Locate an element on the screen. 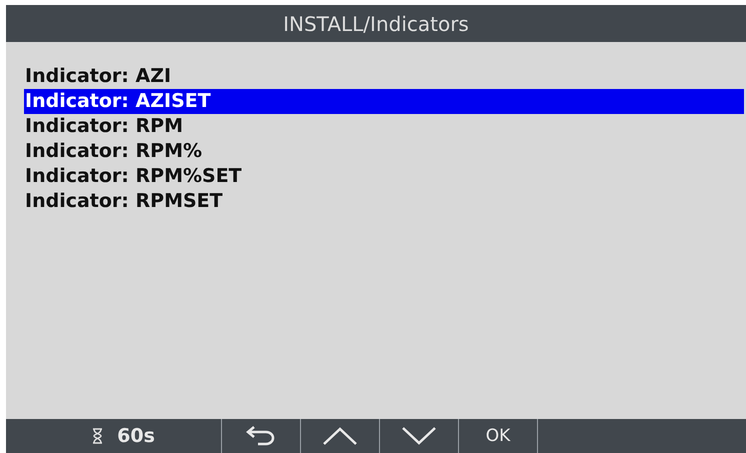 The width and height of the screenshot is (746, 453). list-item: Indicator: RPMSET is located at coordinates (384, 201).